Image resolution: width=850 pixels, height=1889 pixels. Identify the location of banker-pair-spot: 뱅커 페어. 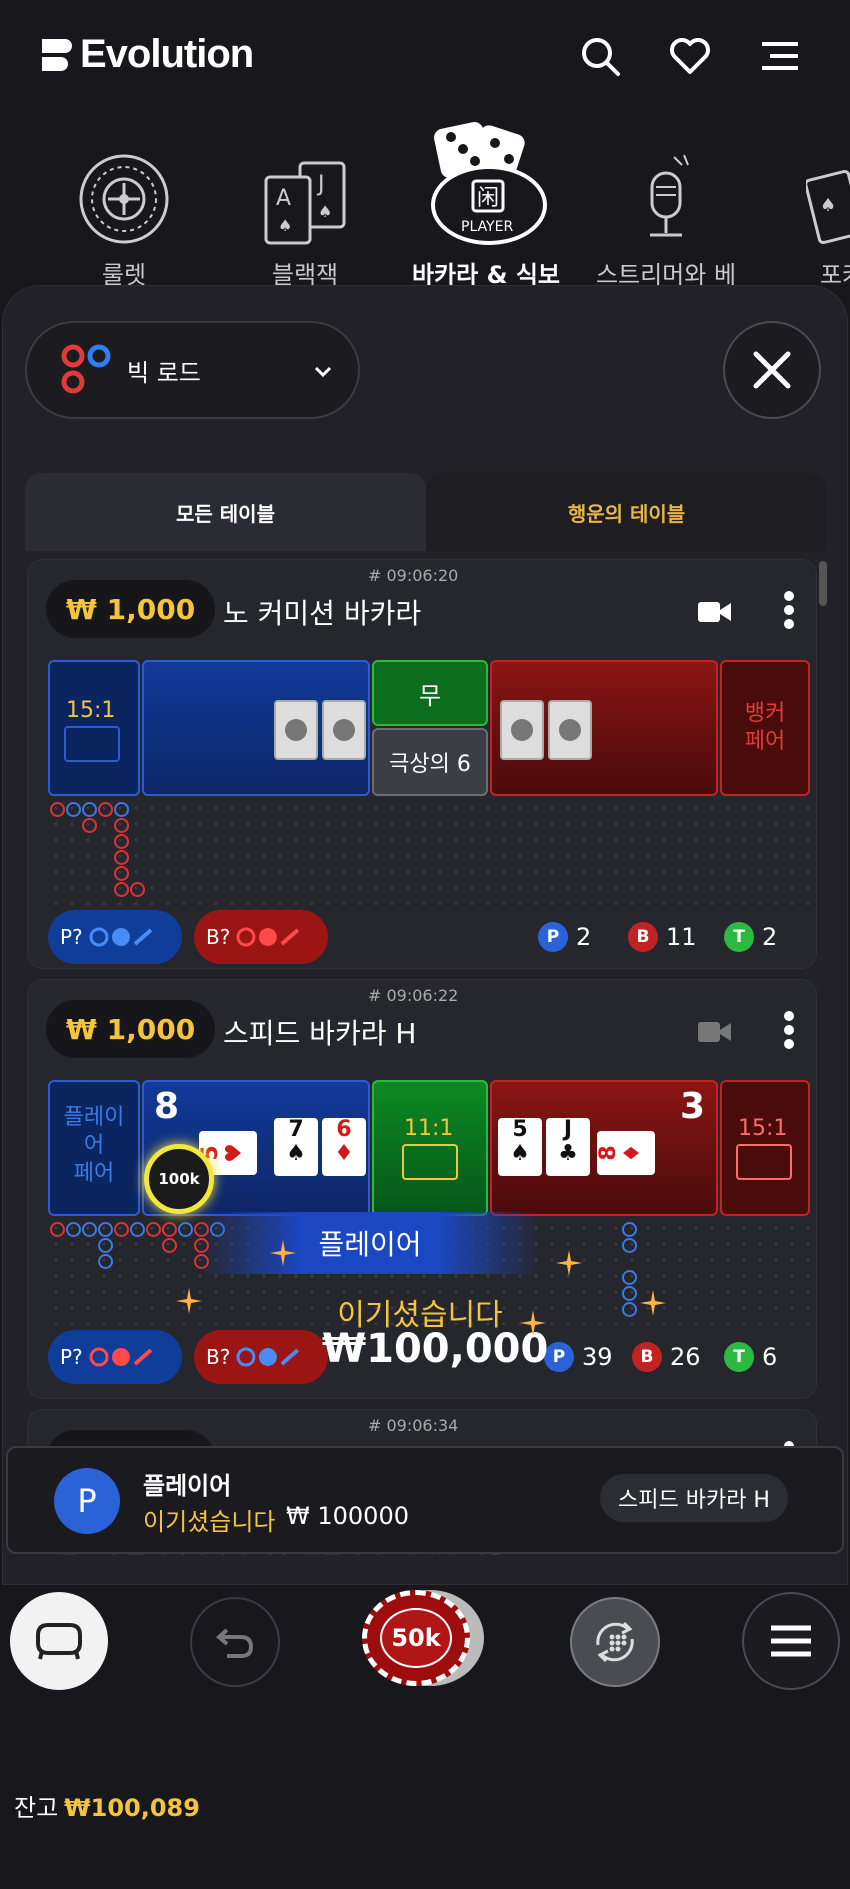
(765, 728).